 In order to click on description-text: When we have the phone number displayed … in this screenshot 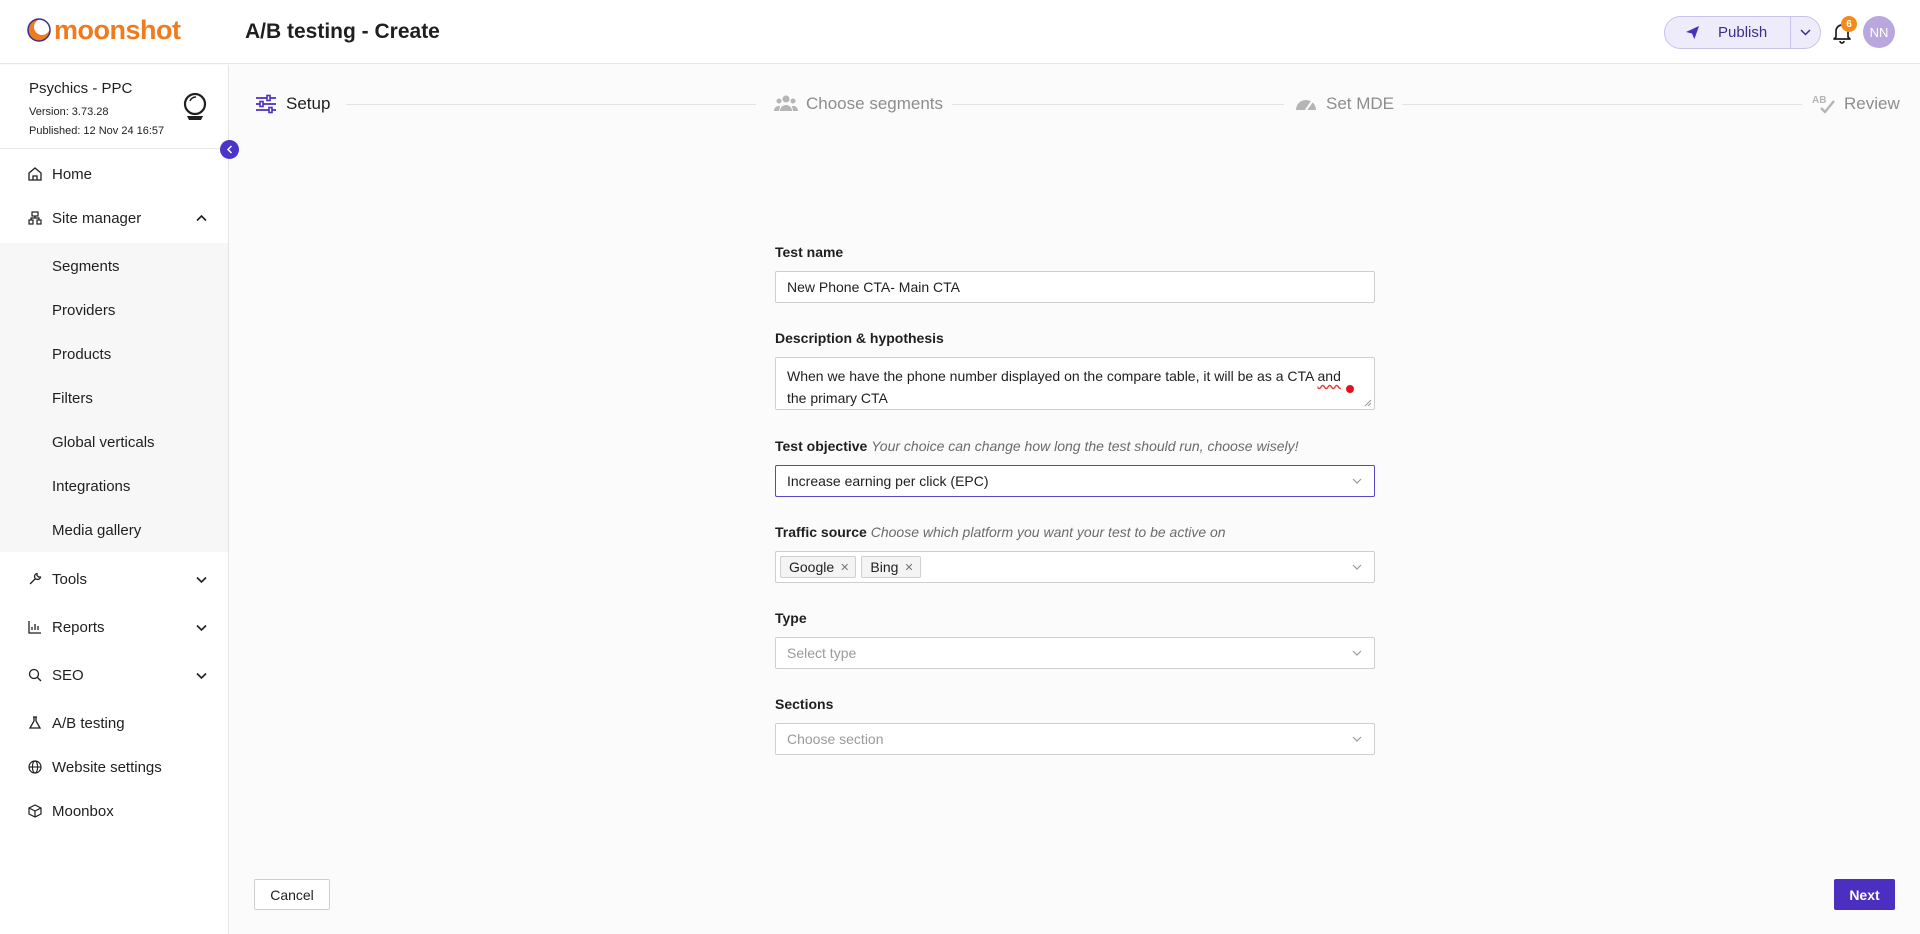, I will do `click(1052, 376)`.